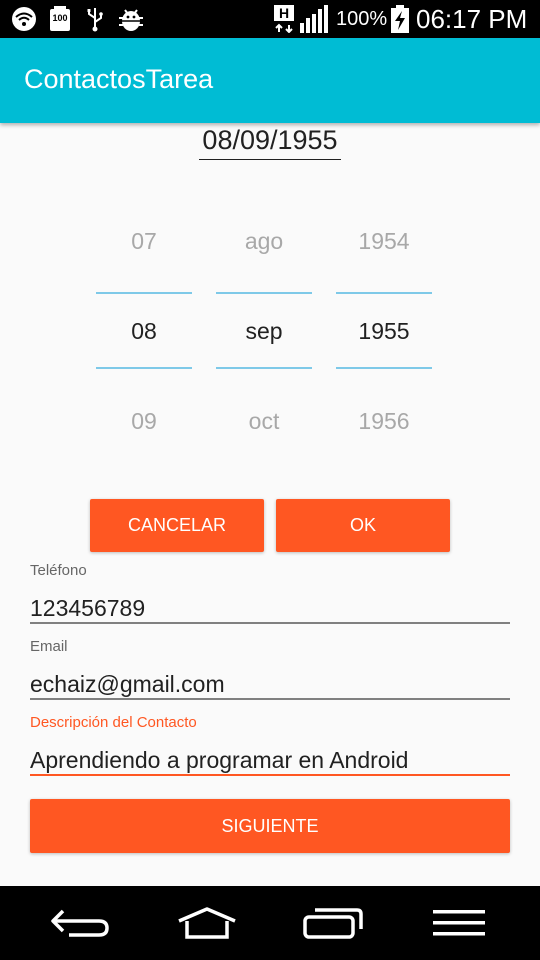  I want to click on menu-icon, so click(459, 923).